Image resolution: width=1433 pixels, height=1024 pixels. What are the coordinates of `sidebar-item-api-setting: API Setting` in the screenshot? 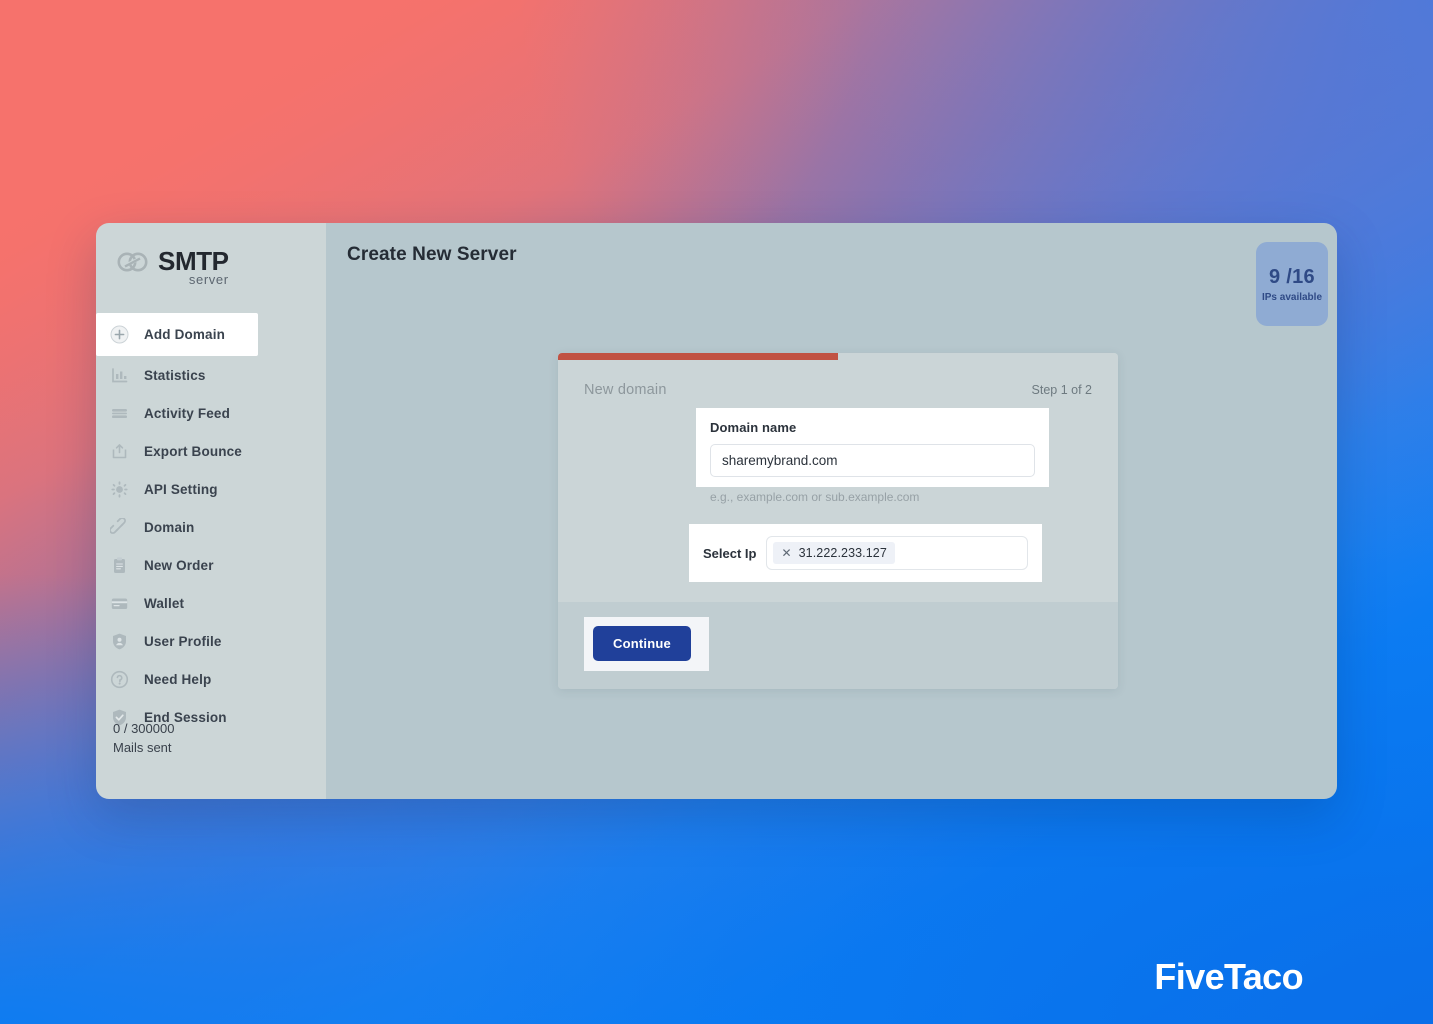 It's located at (211, 489).